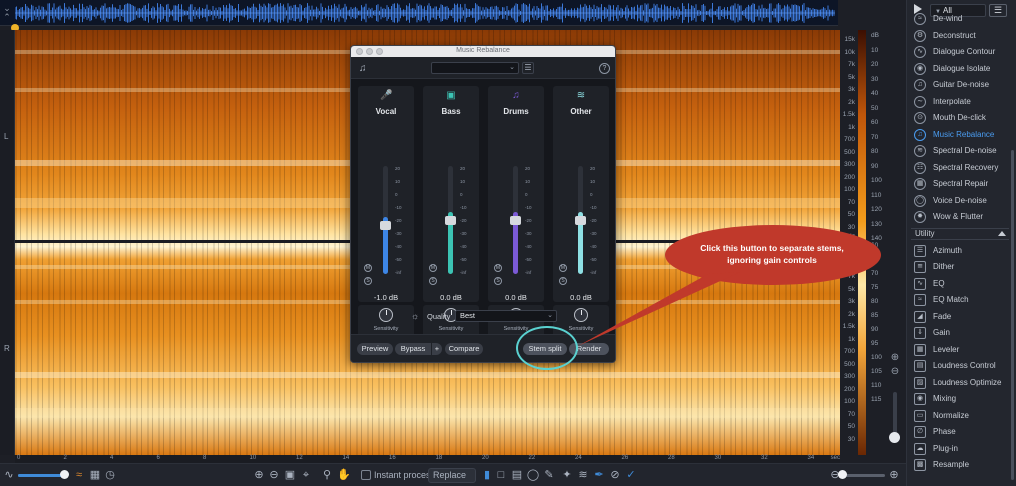  I want to click on module-item-fade: ◢ Fade, so click(959, 317).